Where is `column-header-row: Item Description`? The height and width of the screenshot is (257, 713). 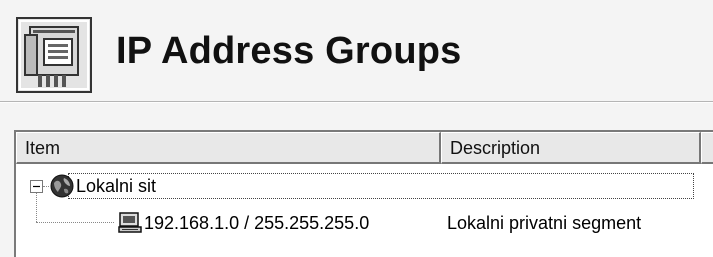 column-header-row: Item Description is located at coordinates (364, 148).